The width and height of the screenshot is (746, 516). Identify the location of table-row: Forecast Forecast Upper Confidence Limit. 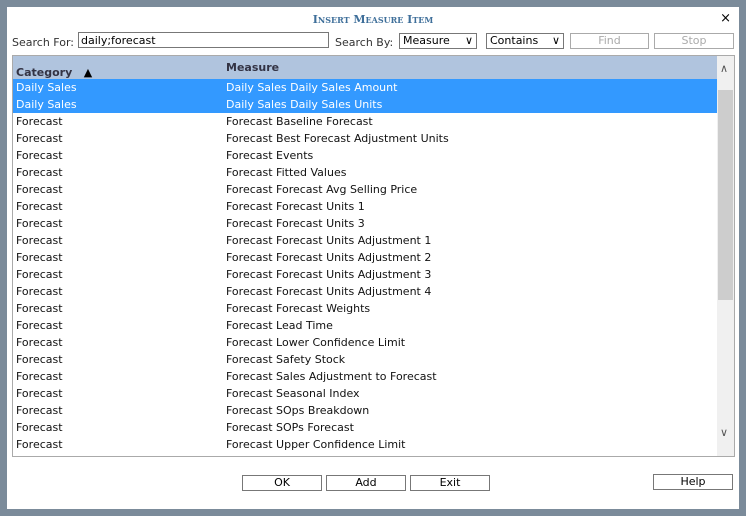
(365, 444).